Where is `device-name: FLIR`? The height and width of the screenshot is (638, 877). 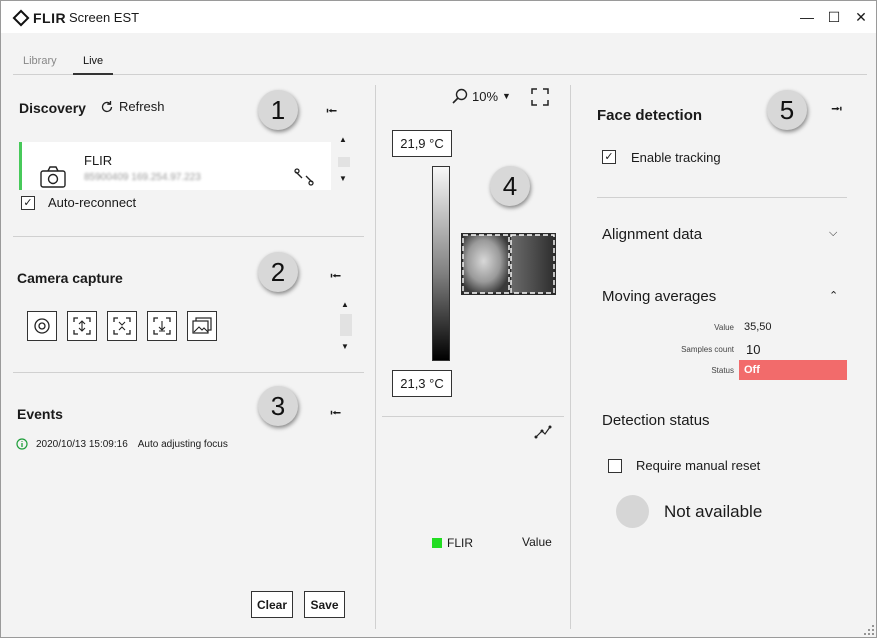 device-name: FLIR is located at coordinates (98, 160).